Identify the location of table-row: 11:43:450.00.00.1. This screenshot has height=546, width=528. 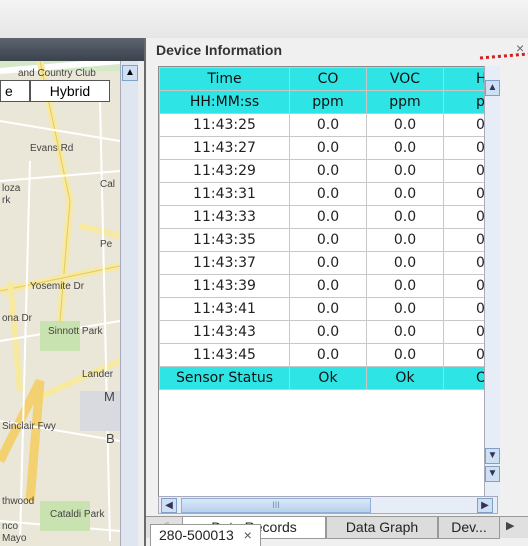
(328, 355).